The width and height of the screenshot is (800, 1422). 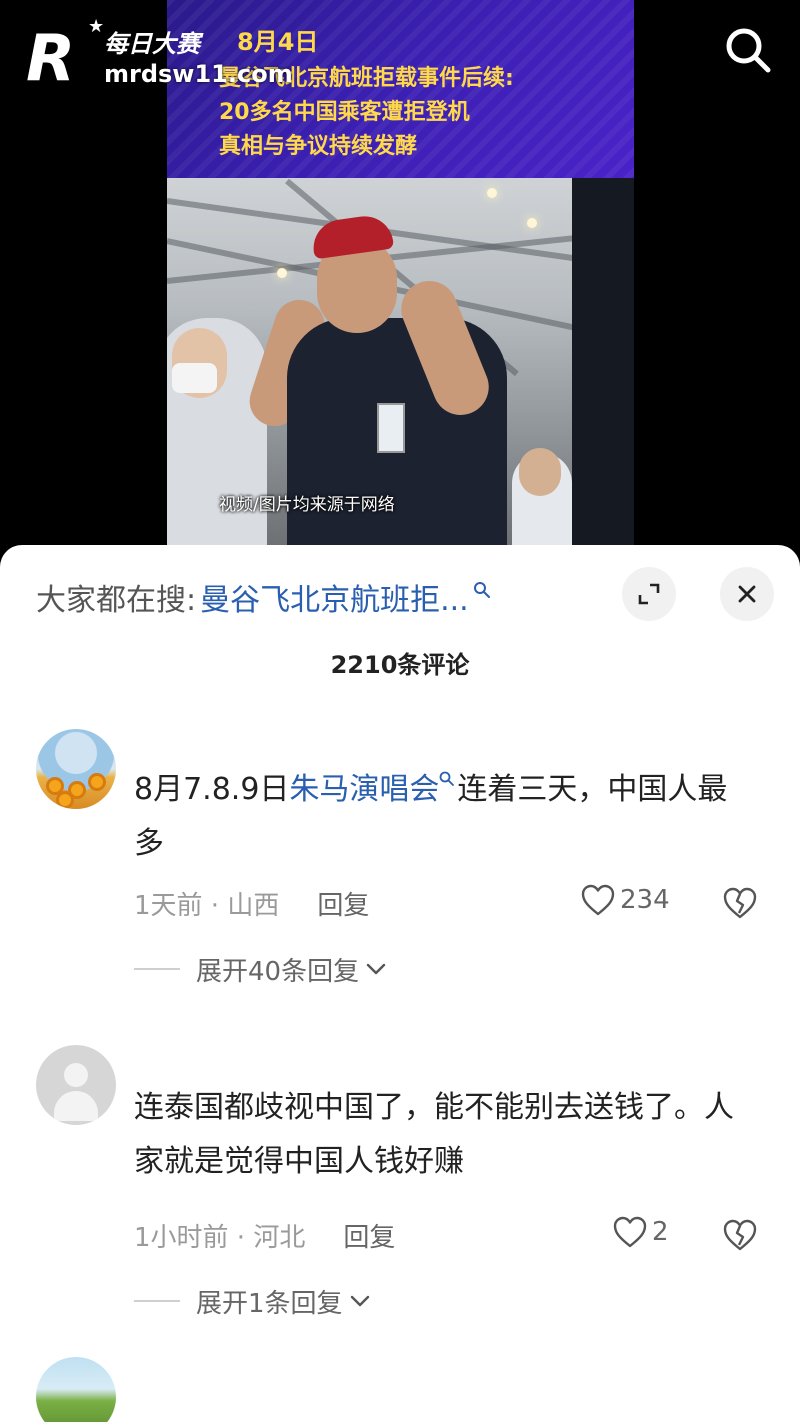 I want to click on expand-icon, so click(x=649, y=594).